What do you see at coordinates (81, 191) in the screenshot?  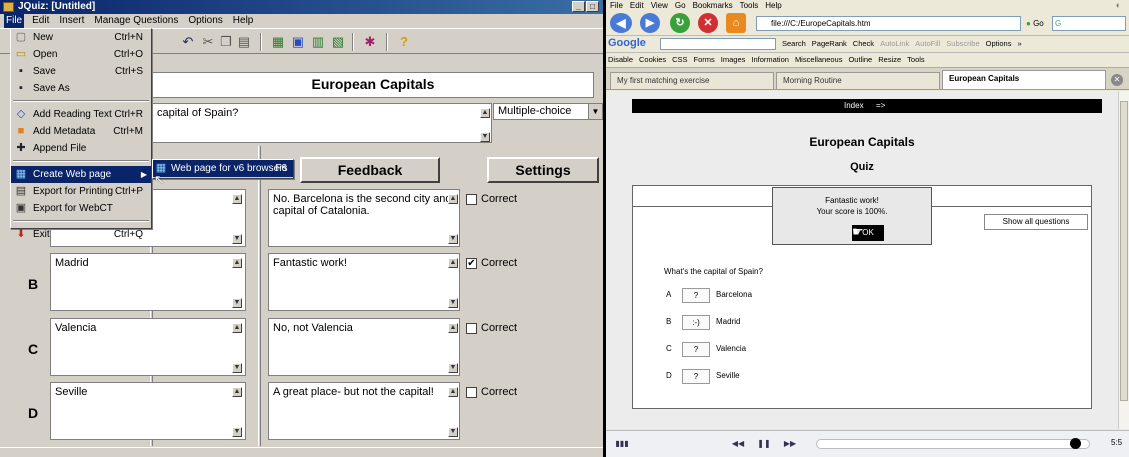 I see `menu-item-export-printing: ▤ Export for Printing Ctrl+P` at bounding box center [81, 191].